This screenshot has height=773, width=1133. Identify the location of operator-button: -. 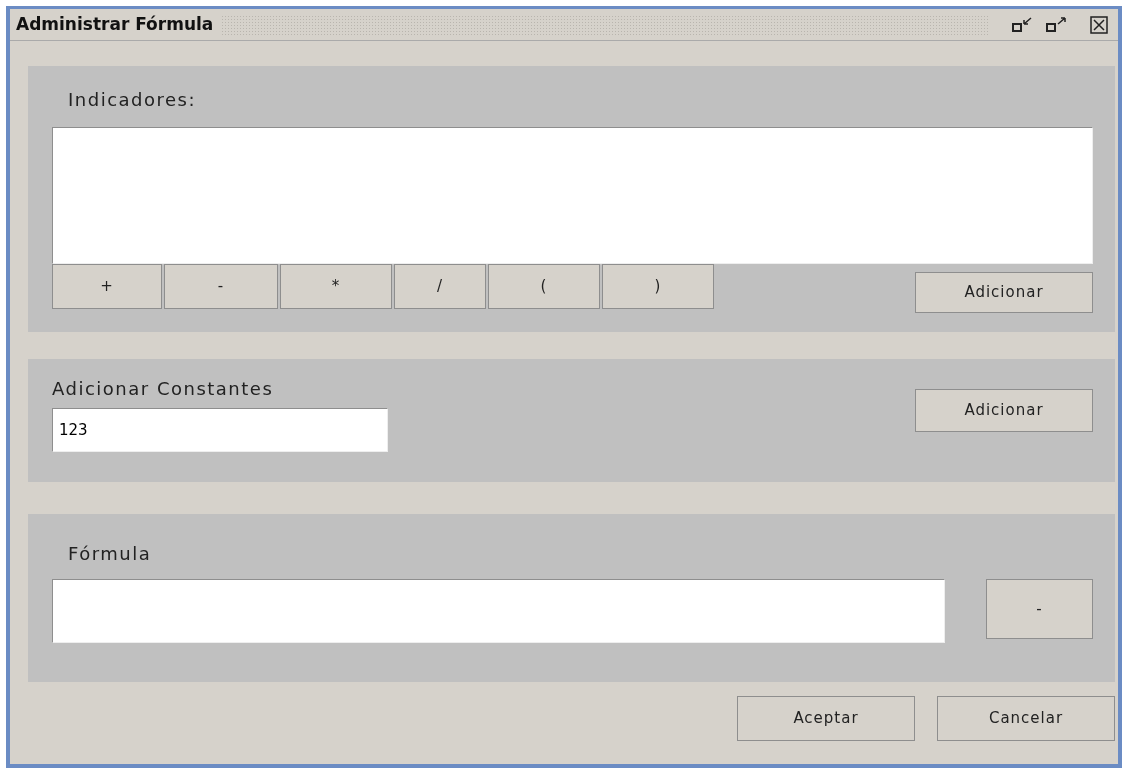
(221, 286).